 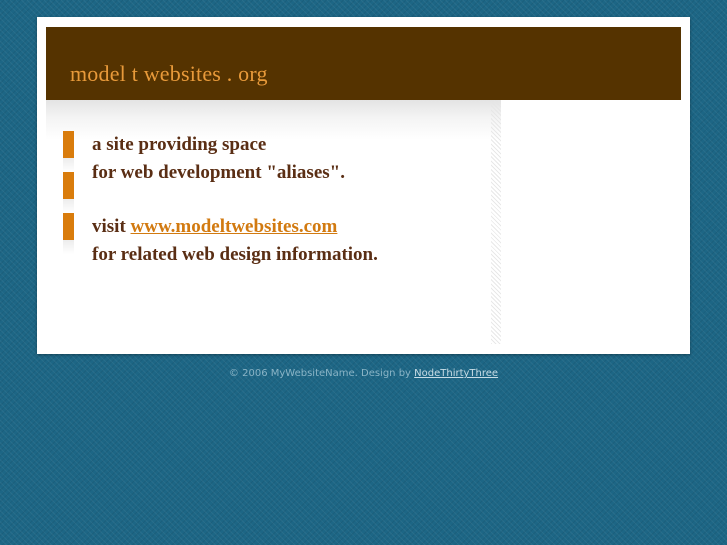 I want to click on copyright-text: © 2006 MyWebsiteName. Design by, so click(x=321, y=373).